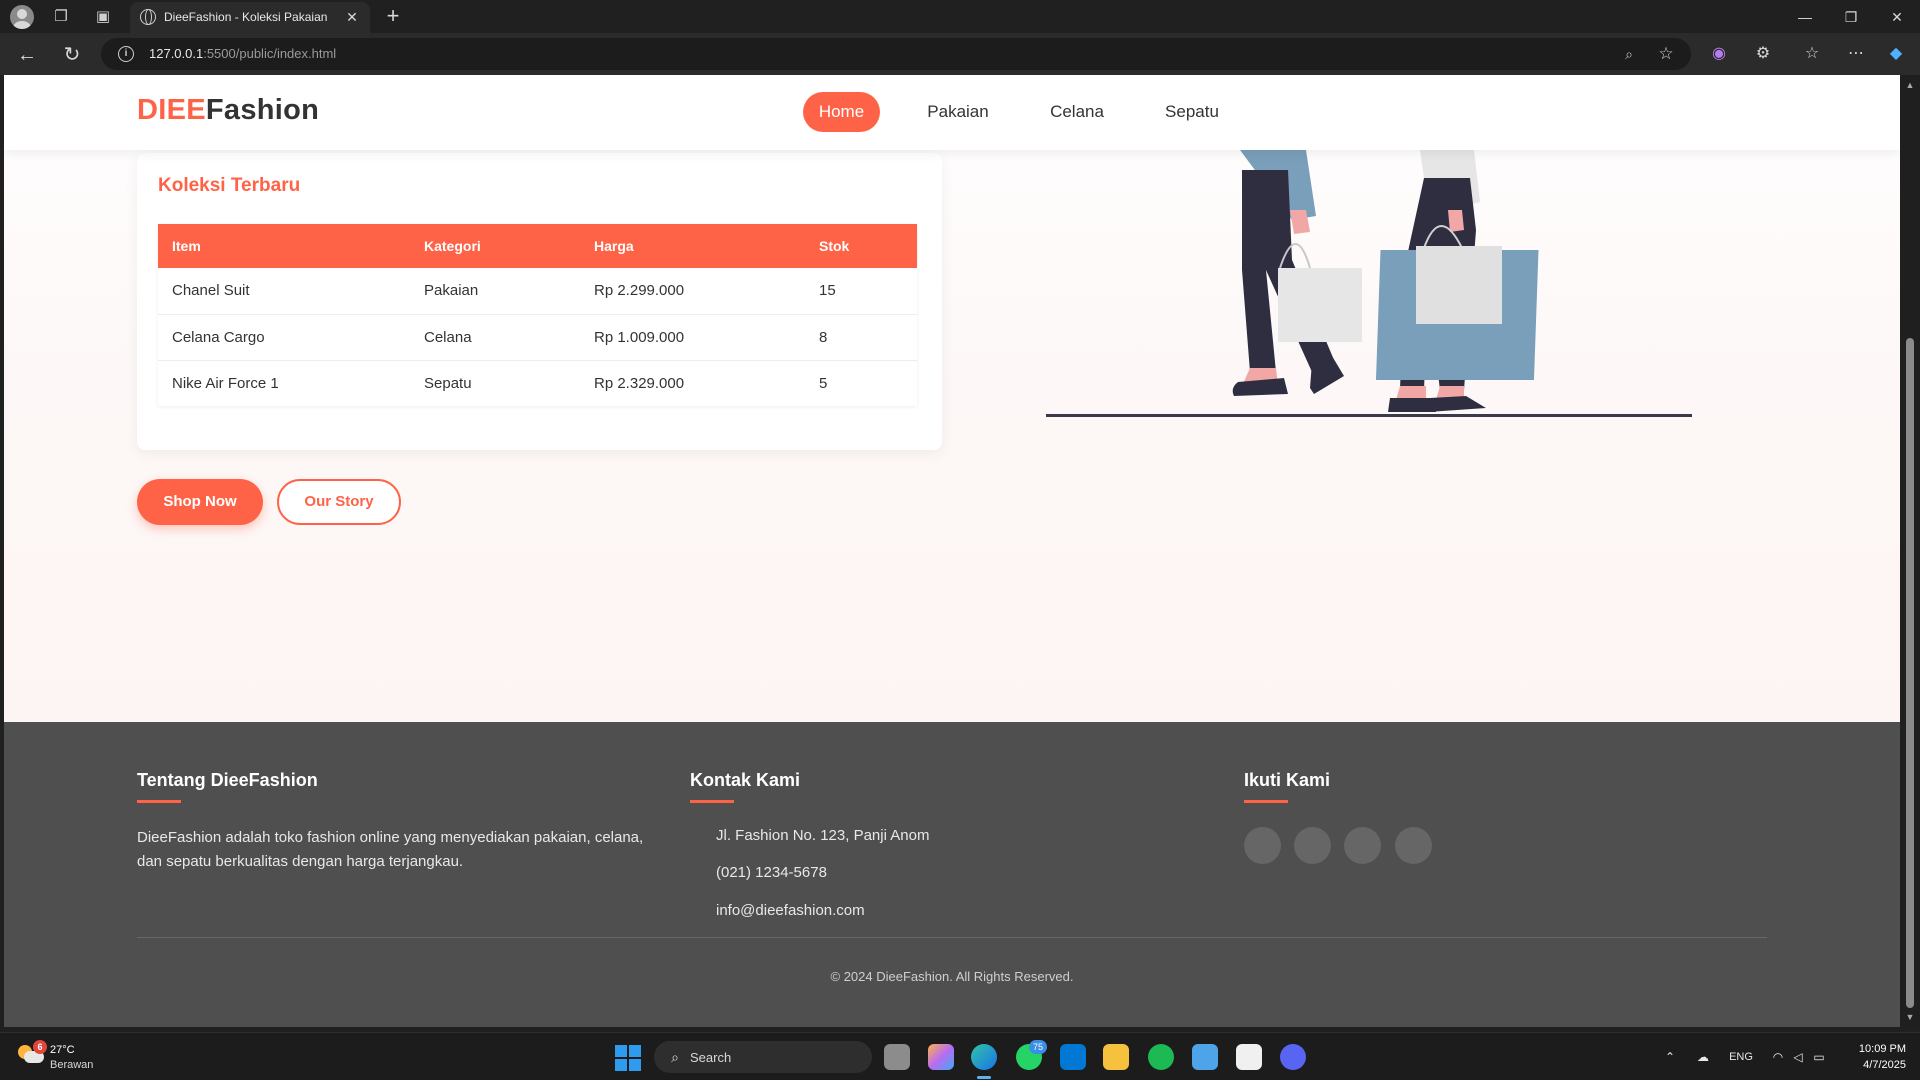  Describe the element at coordinates (1763, 54) in the screenshot. I see `extensions-icon: ⚙` at that location.